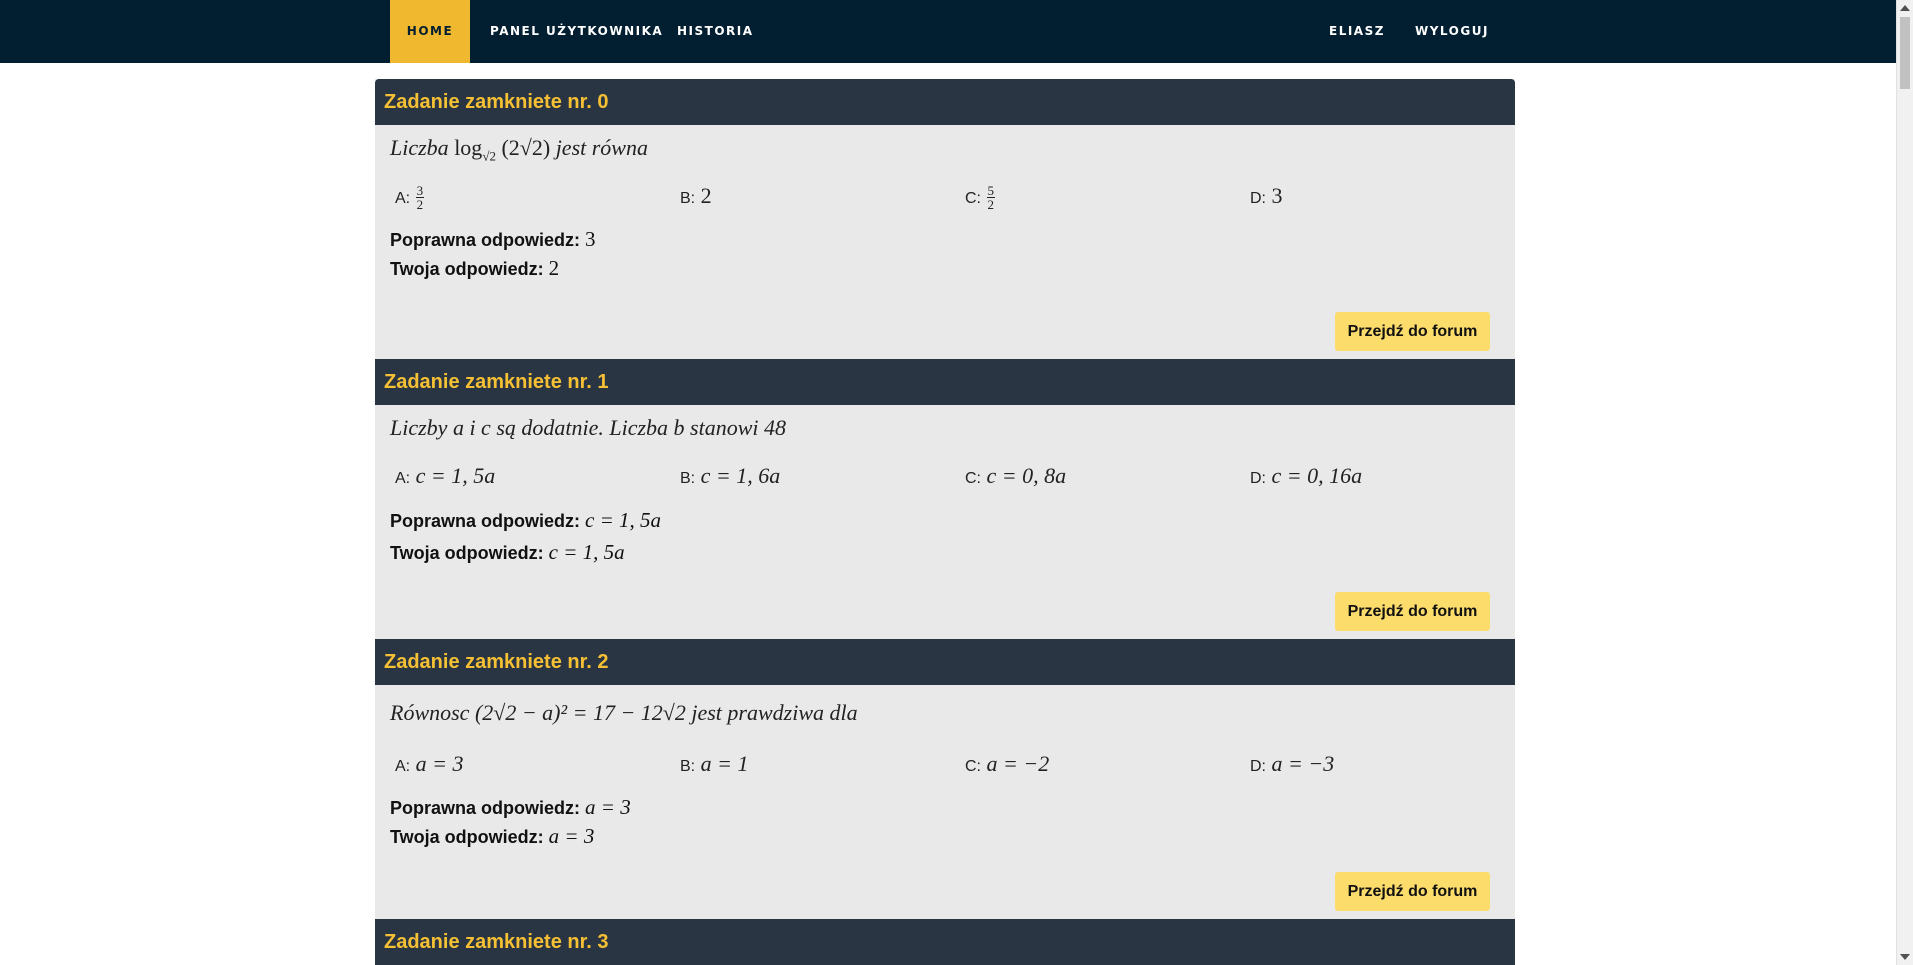 The image size is (1913, 965). Describe the element at coordinates (945, 768) in the screenshot. I see `answer-options: A: a = 3 B: a = 1 C: a = −2 D: a = −3` at that location.